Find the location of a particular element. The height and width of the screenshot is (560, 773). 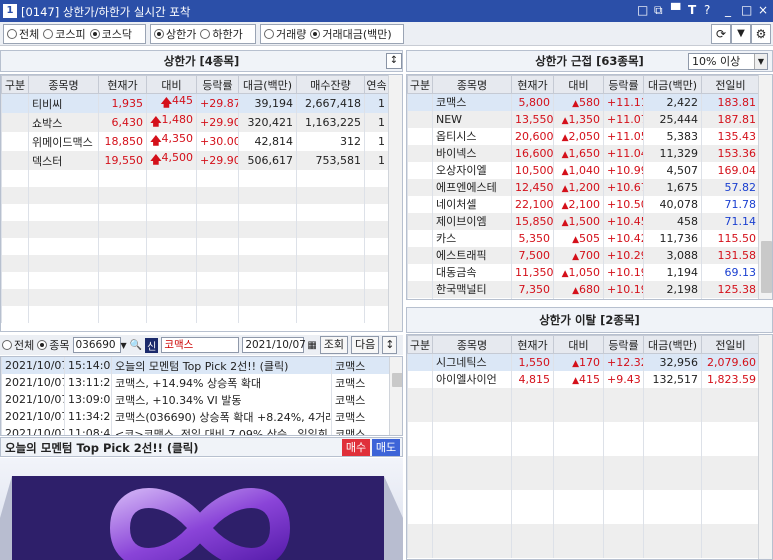

pin-icon: ▀ is located at coordinates (675, 10).